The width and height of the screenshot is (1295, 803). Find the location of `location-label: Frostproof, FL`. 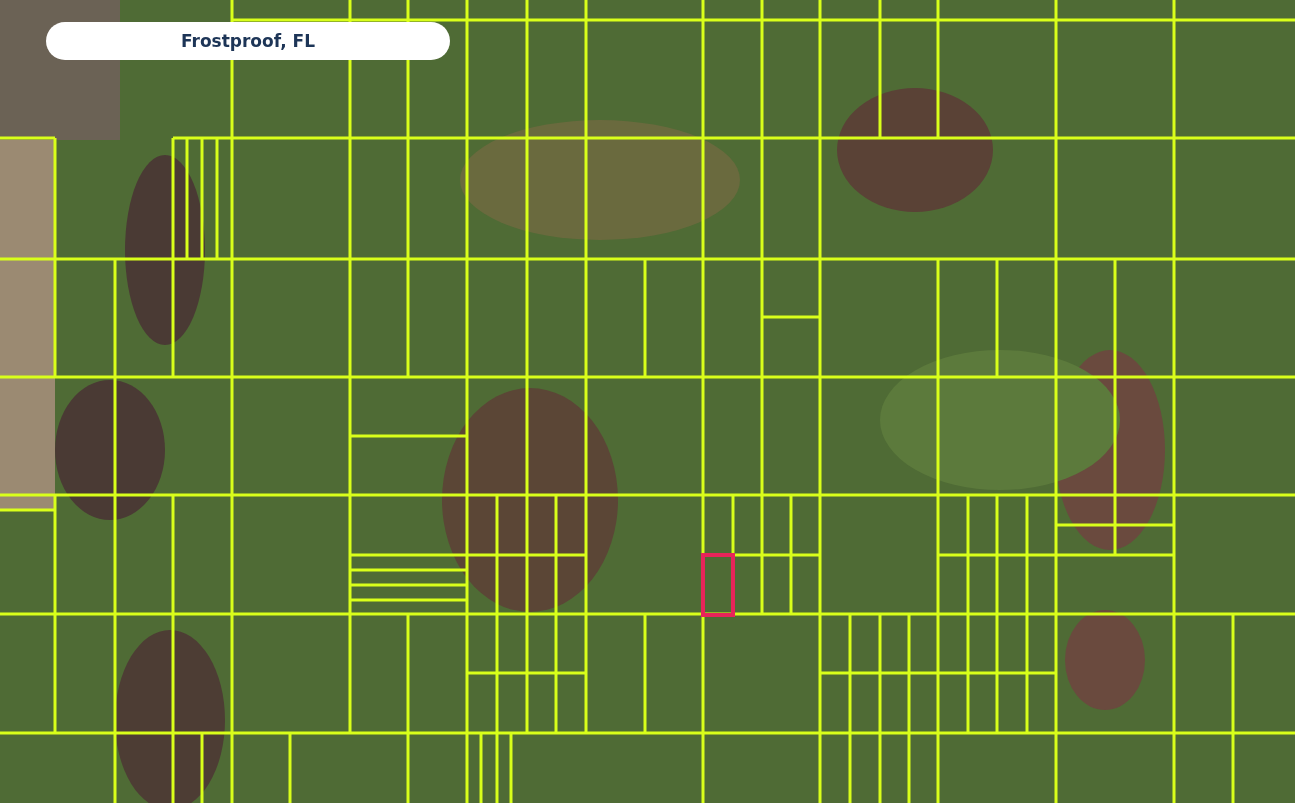

location-label: Frostproof, FL is located at coordinates (248, 41).